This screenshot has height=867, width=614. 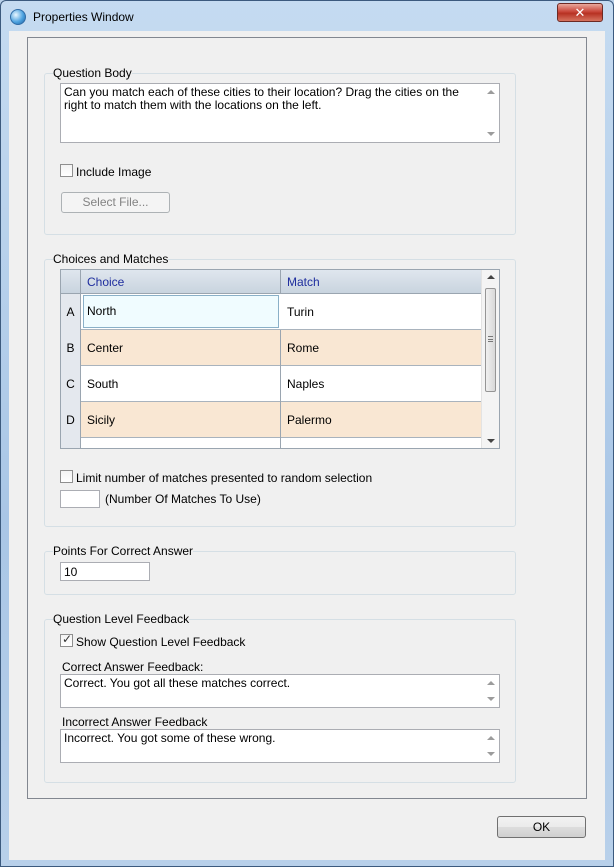 What do you see at coordinates (181, 420) in the screenshot?
I see `choice-cell: Sicily` at bounding box center [181, 420].